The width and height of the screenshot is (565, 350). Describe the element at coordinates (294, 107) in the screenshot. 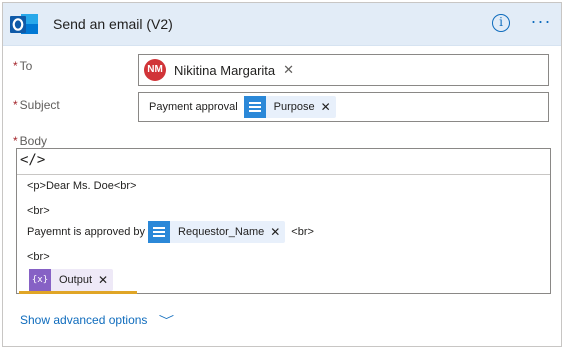

I see `purpose-token-label: Purpose` at that location.